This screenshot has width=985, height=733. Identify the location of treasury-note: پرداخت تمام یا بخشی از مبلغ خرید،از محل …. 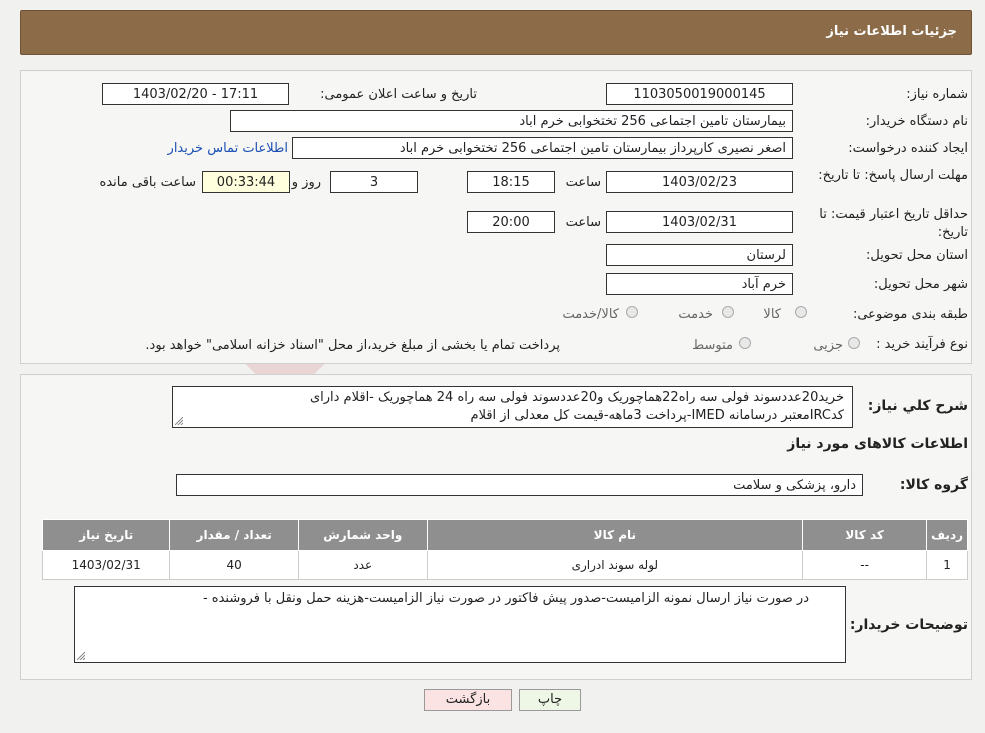
(352, 345).